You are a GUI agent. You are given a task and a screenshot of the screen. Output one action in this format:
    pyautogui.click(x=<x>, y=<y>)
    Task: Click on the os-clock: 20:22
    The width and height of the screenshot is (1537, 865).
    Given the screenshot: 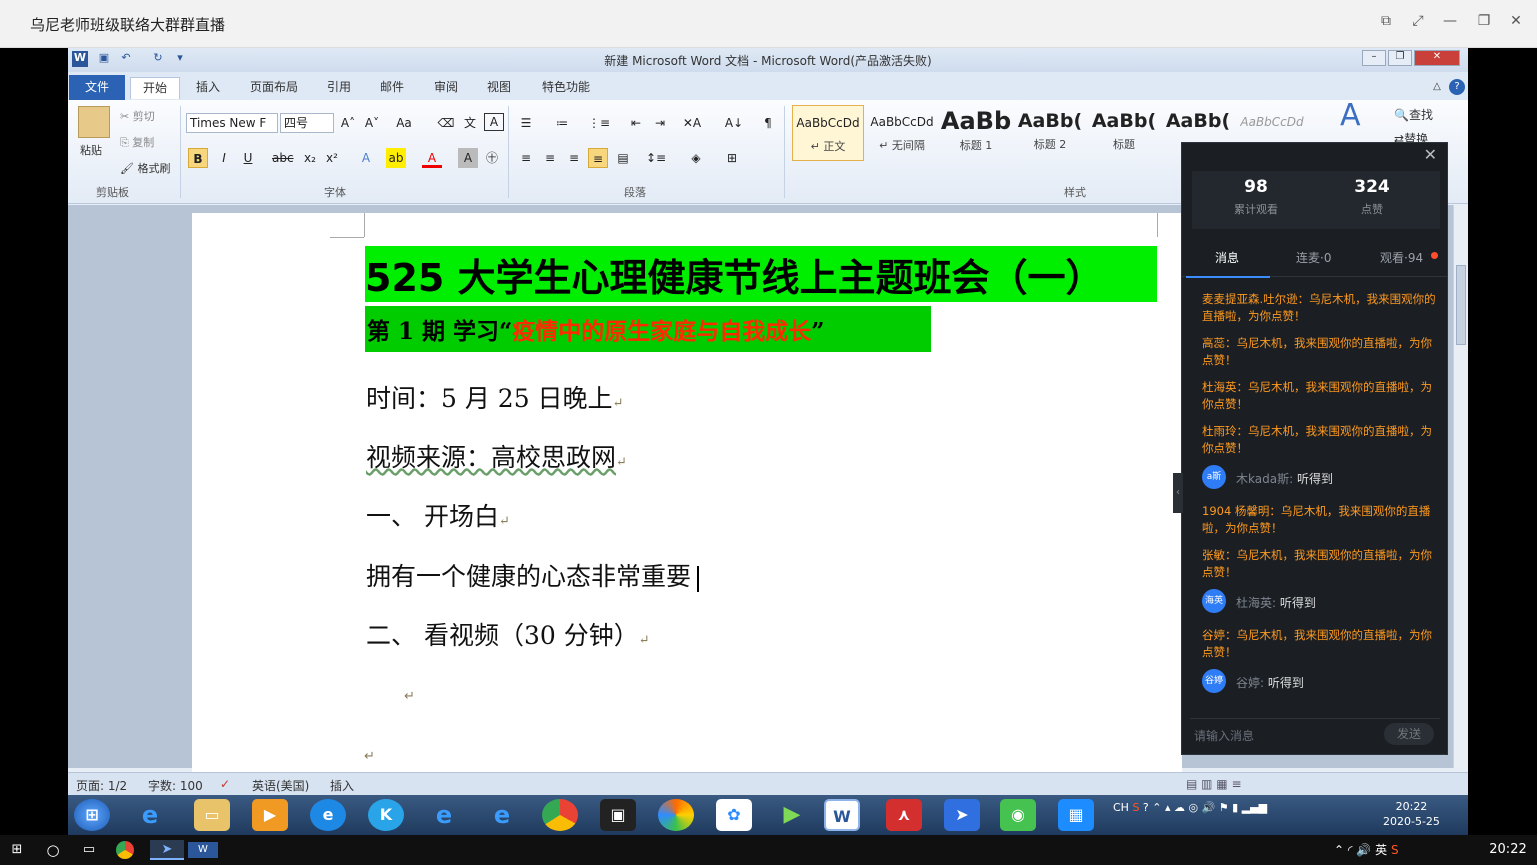 What is the action you would take?
    pyautogui.click(x=1508, y=850)
    